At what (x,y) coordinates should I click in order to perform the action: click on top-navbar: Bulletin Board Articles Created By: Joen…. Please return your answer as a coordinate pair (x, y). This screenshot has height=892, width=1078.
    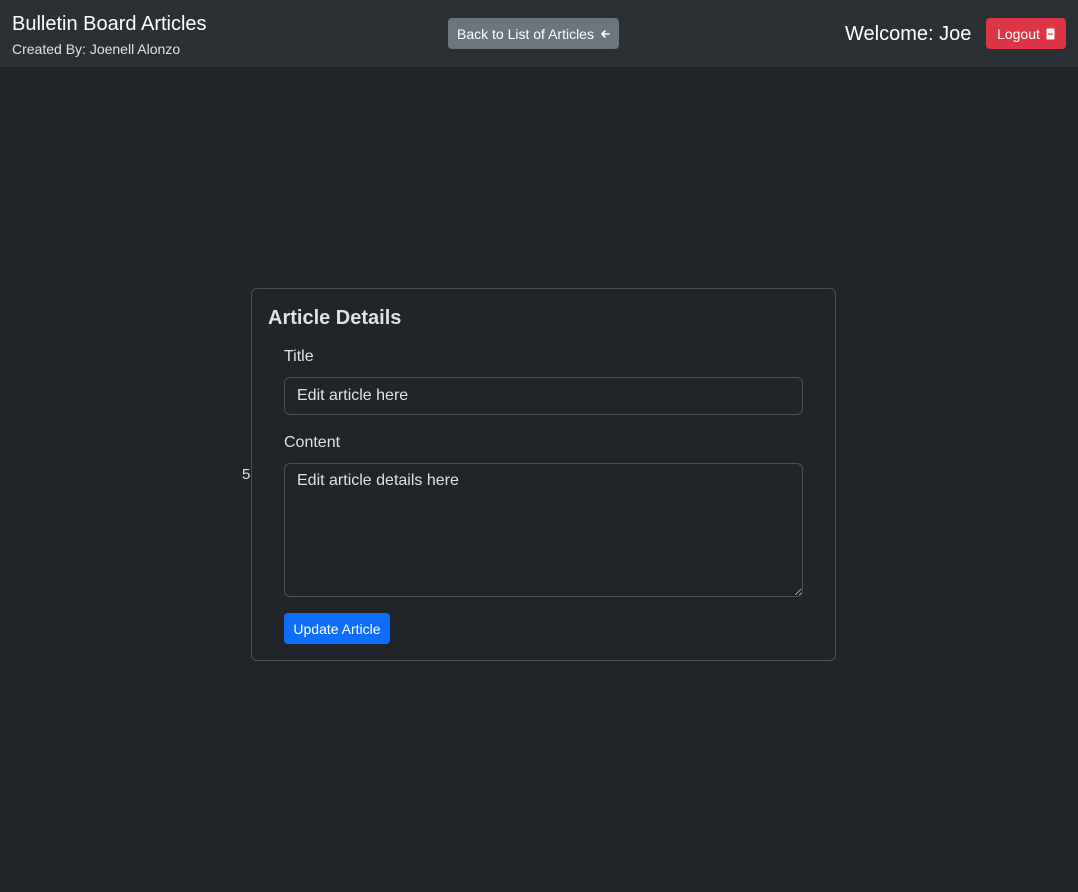
    Looking at the image, I should click on (539, 33).